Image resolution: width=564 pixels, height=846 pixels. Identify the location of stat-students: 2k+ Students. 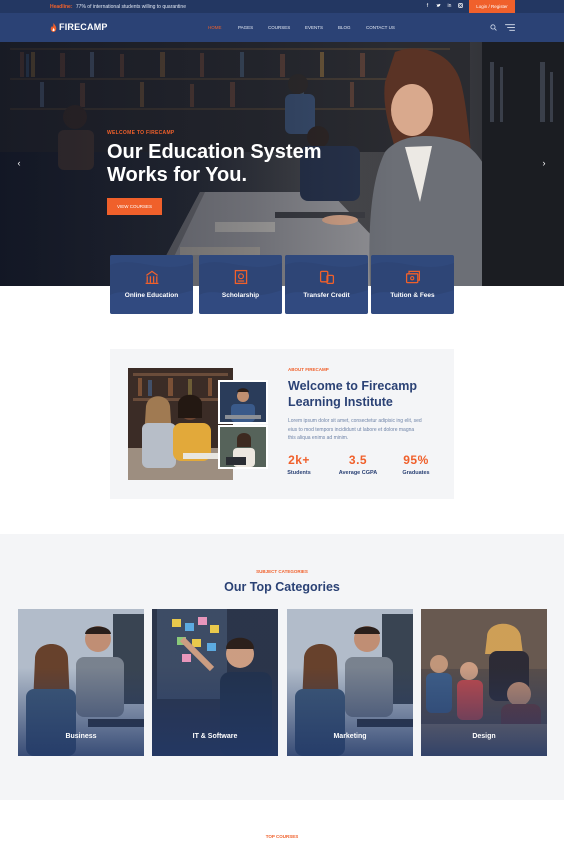
(299, 464).